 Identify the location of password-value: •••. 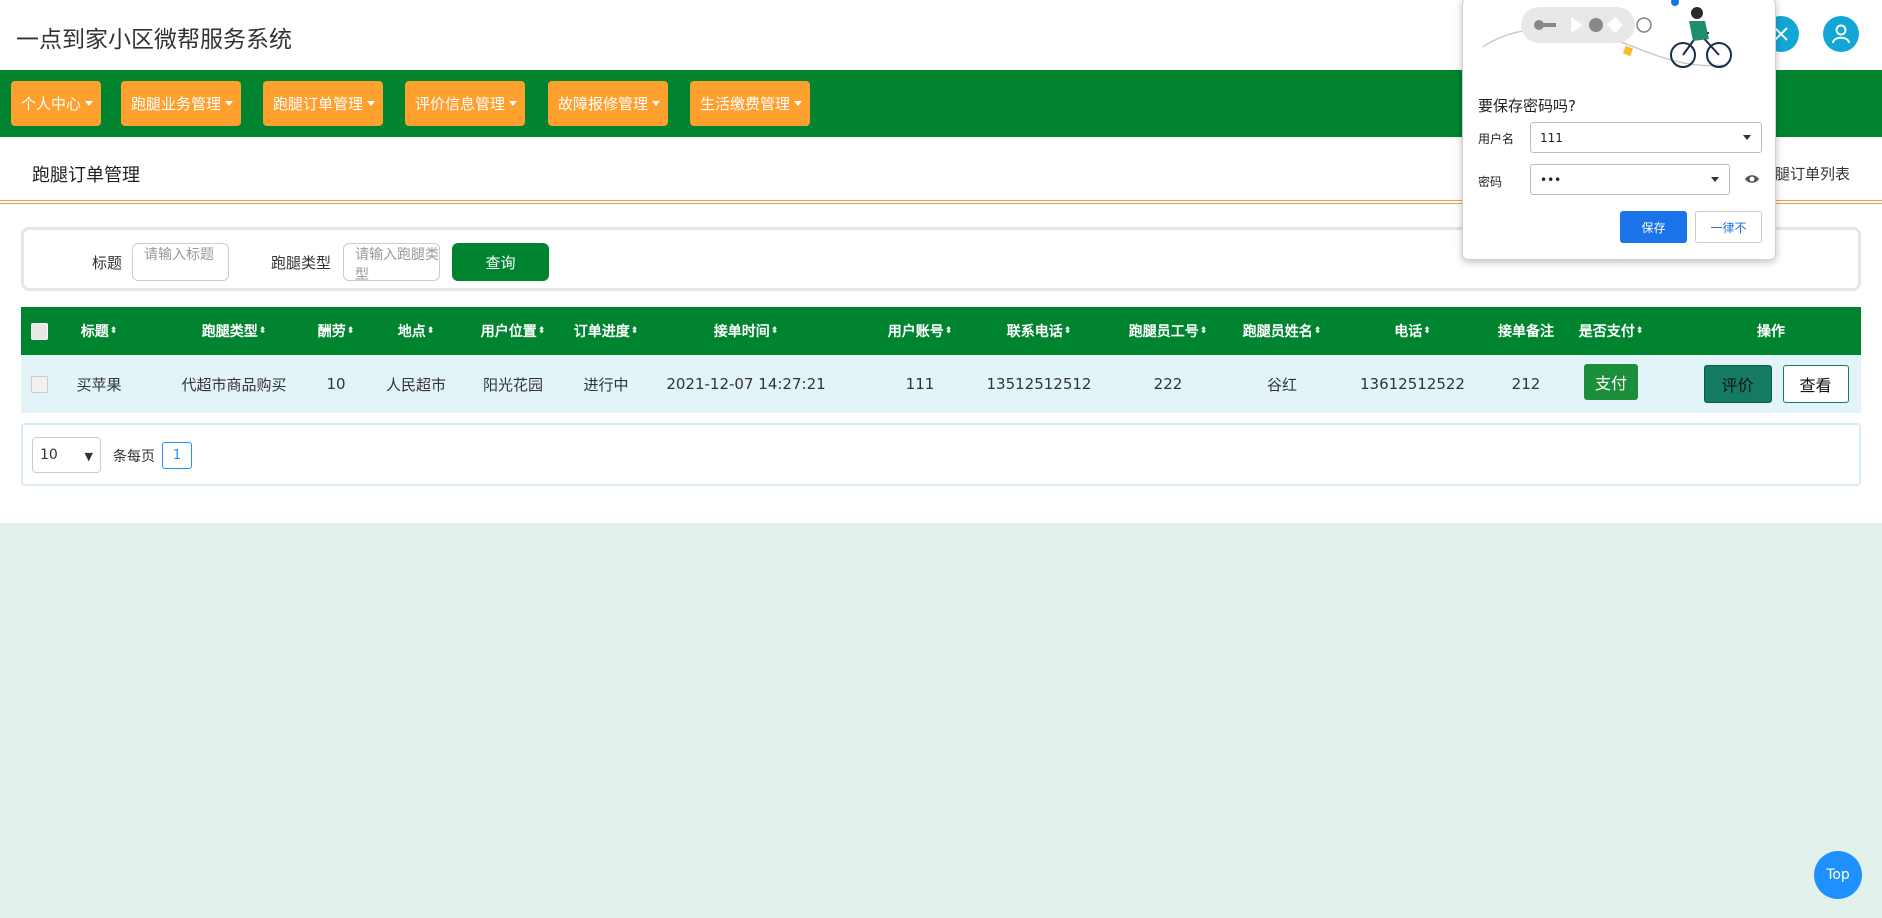
(1551, 179).